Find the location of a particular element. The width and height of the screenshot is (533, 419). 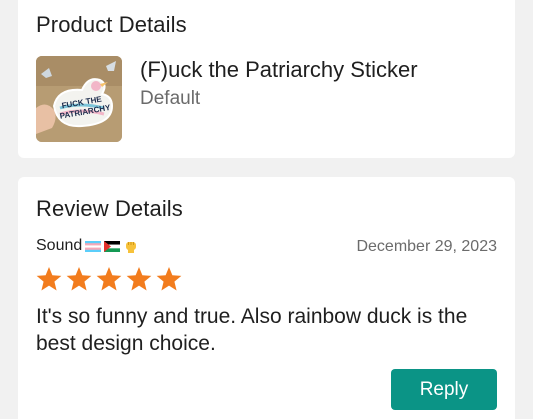

reviewer-name: Sound is located at coordinates (59, 245).